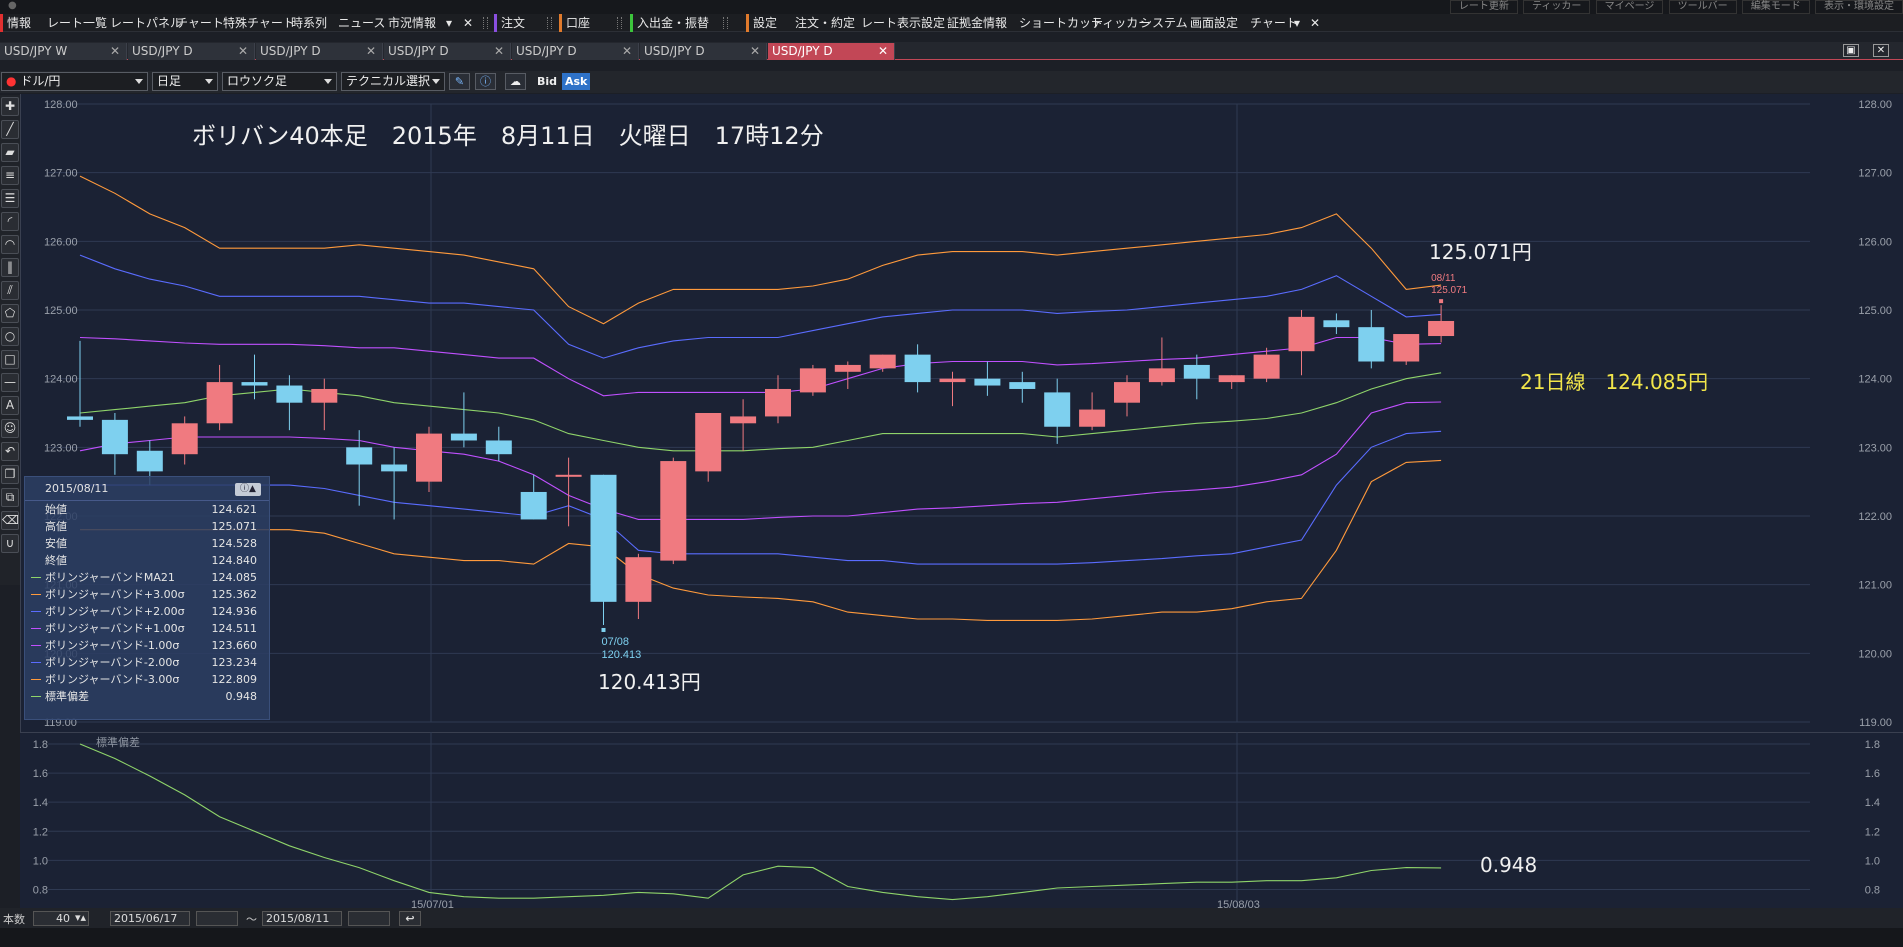 This screenshot has height=947, width=1903. I want to click on menu-top-item: ●, so click(12, 6).